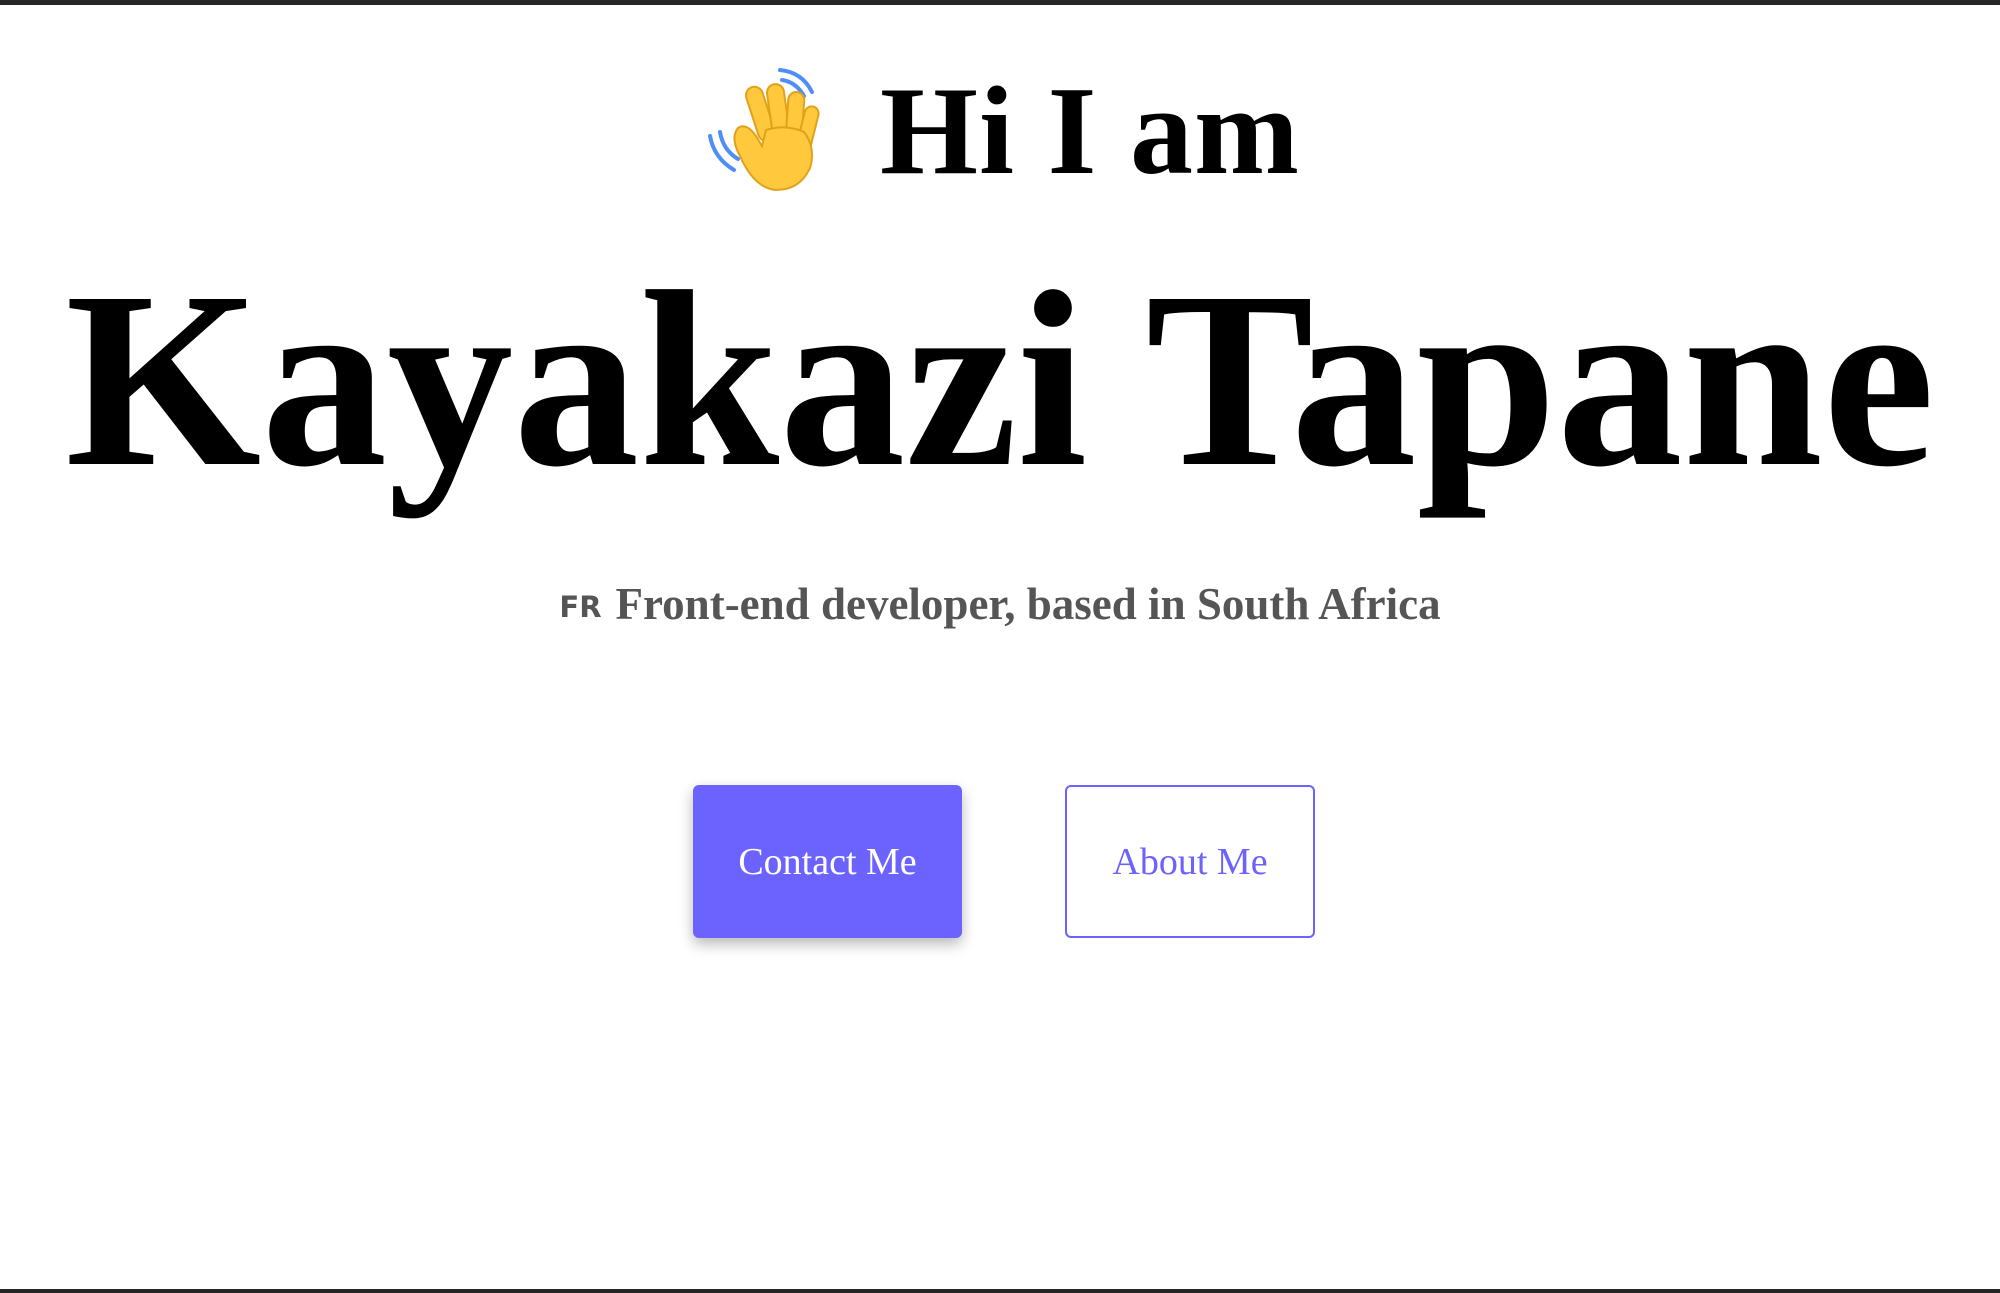 The width and height of the screenshot is (2000, 1293). Describe the element at coordinates (768, 128) in the screenshot. I see `waving-hand-icon` at that location.